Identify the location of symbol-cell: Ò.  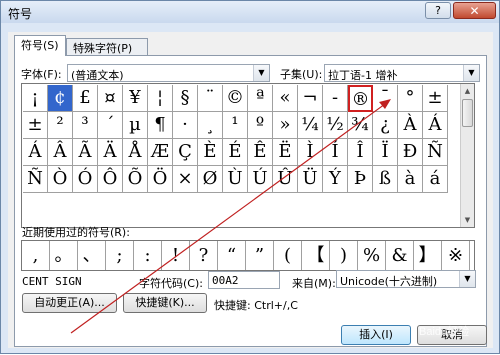
(60, 179).